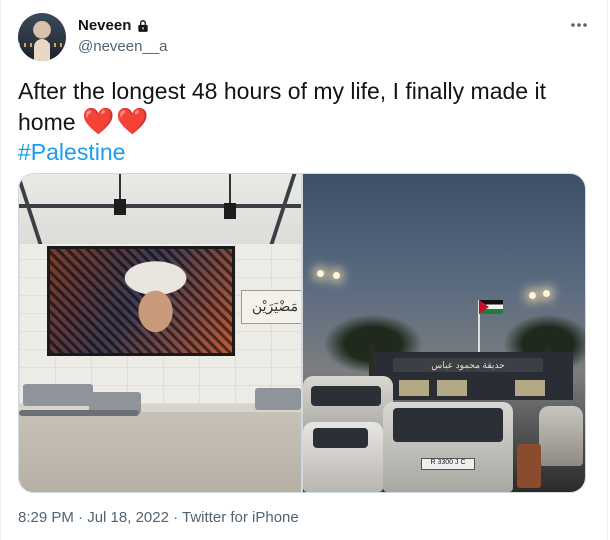 This screenshot has width=610, height=540. Describe the element at coordinates (71, 152) in the screenshot. I see `hashtag-link: #Palestine` at that location.